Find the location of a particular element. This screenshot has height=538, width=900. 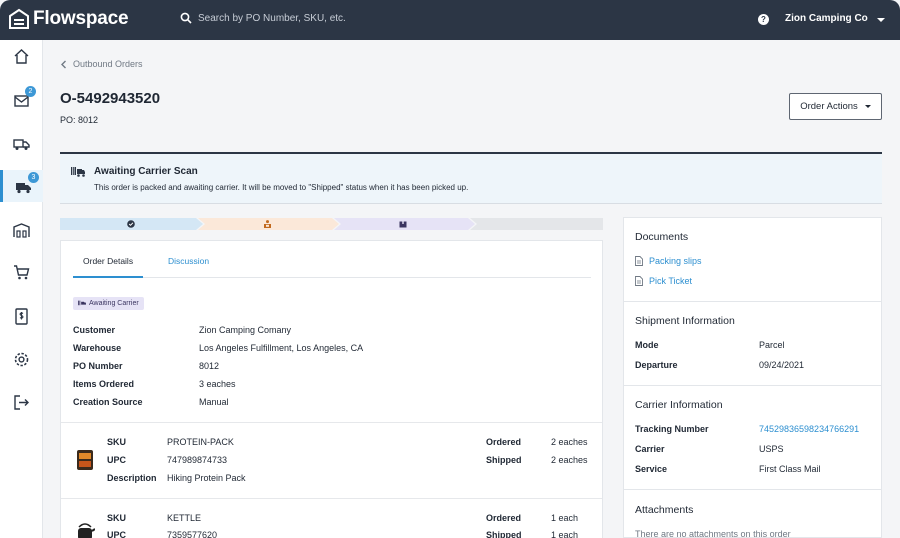

tracking-number-label: Tracking Number is located at coordinates (672, 429).